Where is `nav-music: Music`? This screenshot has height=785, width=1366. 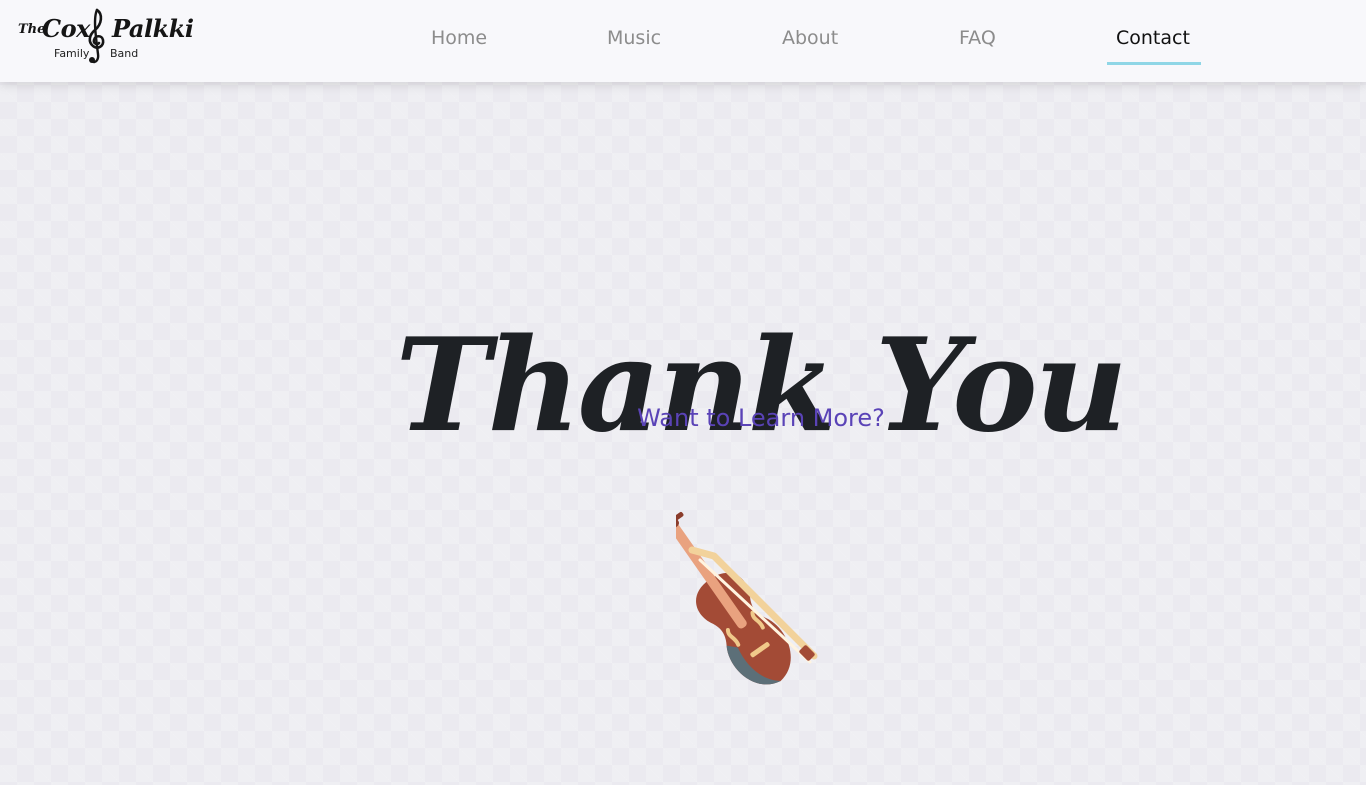 nav-music: Music is located at coordinates (634, 38).